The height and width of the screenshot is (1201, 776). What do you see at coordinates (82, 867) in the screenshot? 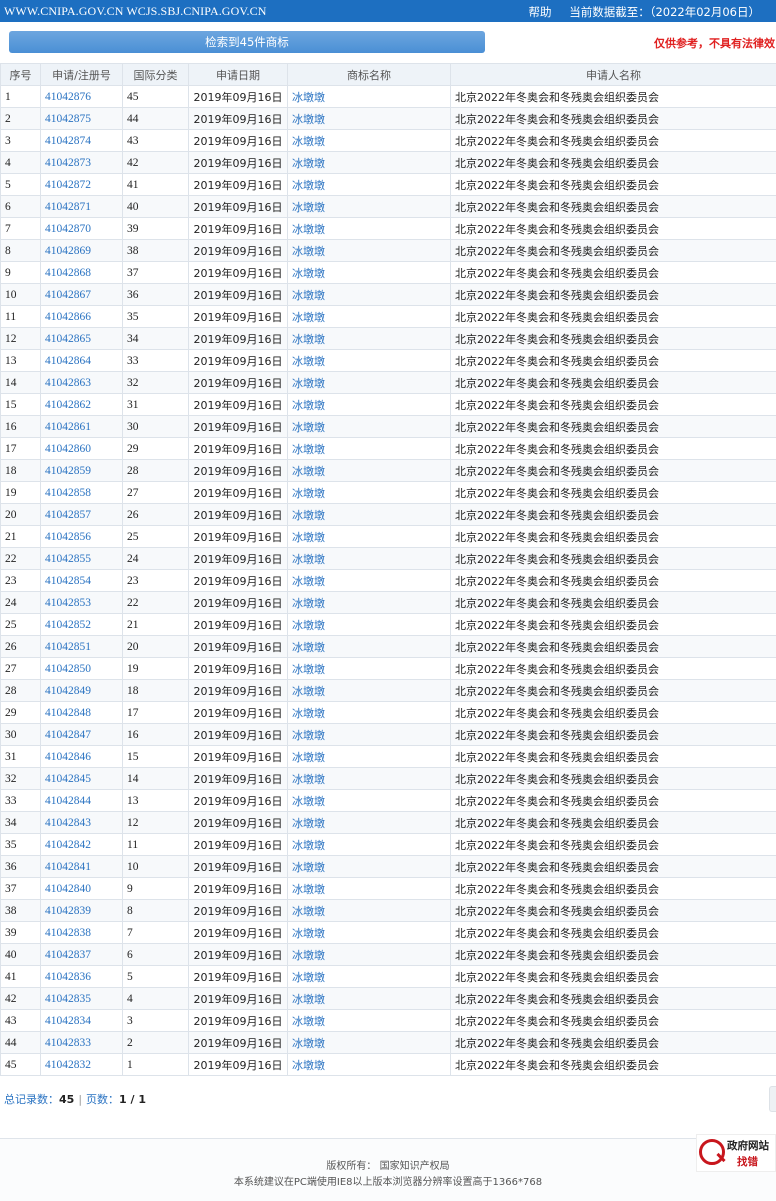
I see `registration-number-link: 41042841` at bounding box center [82, 867].